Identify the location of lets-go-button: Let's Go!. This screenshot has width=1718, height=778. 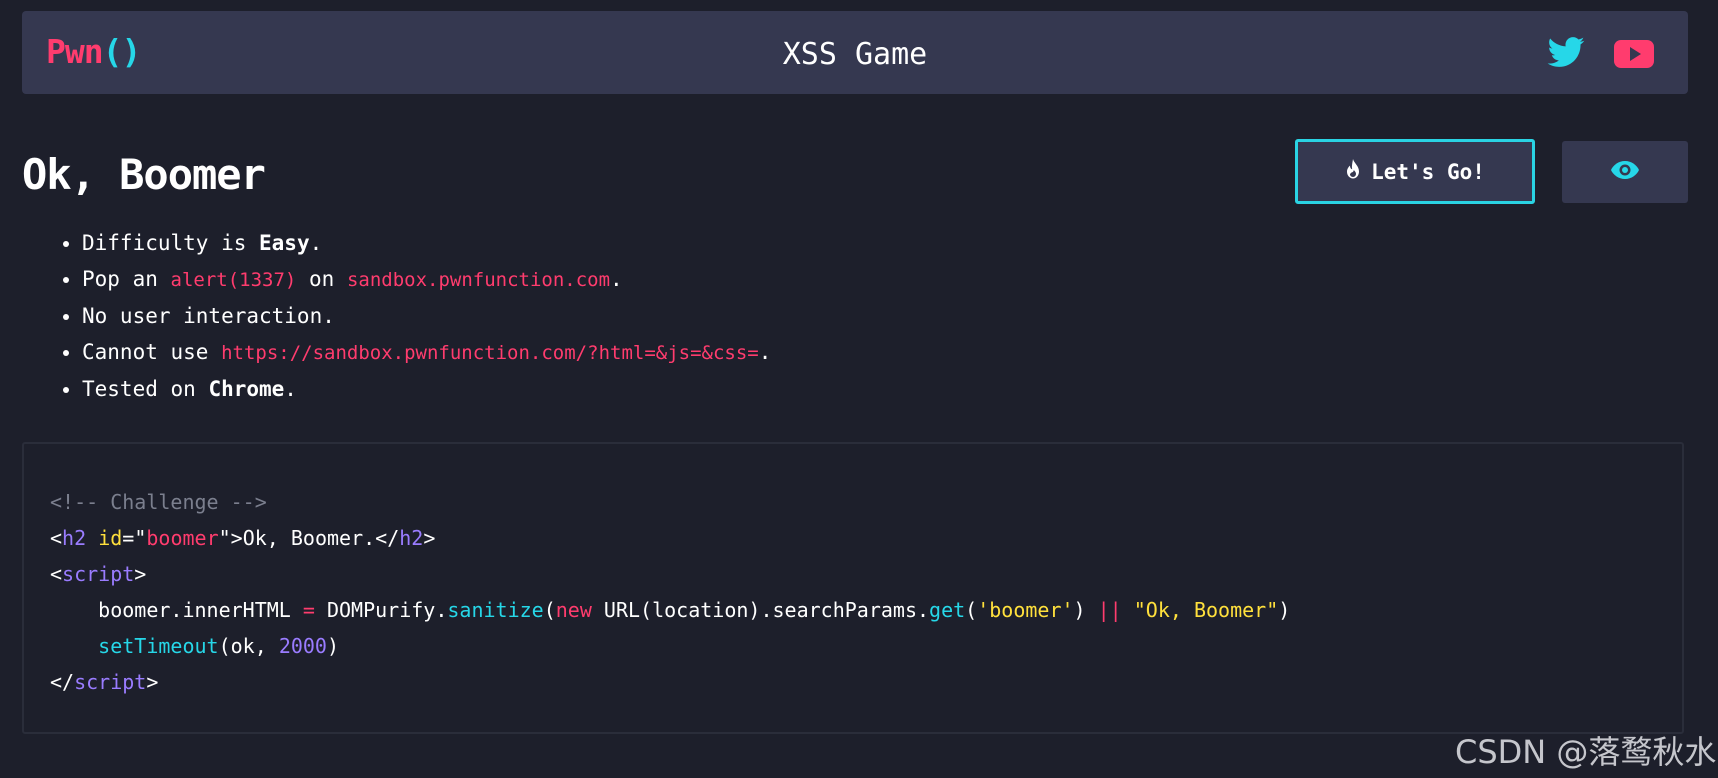
(1415, 171).